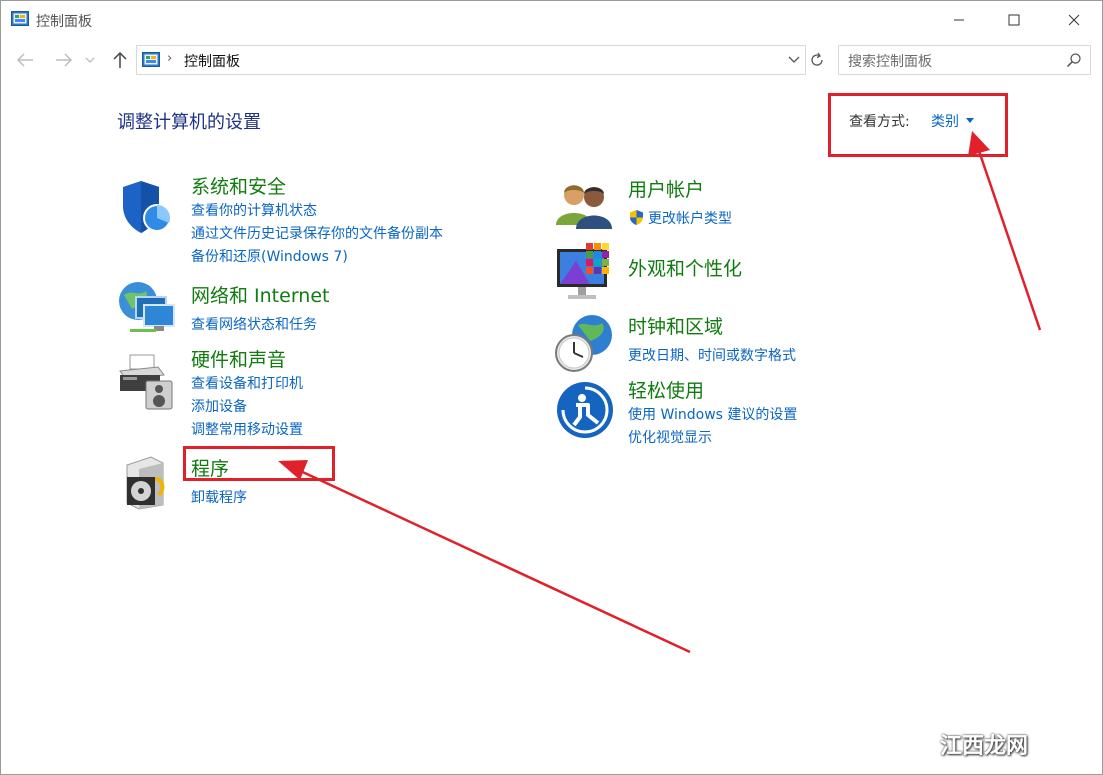 This screenshot has height=775, width=1103. I want to click on title-bar: 控制面板, so click(551, 20).